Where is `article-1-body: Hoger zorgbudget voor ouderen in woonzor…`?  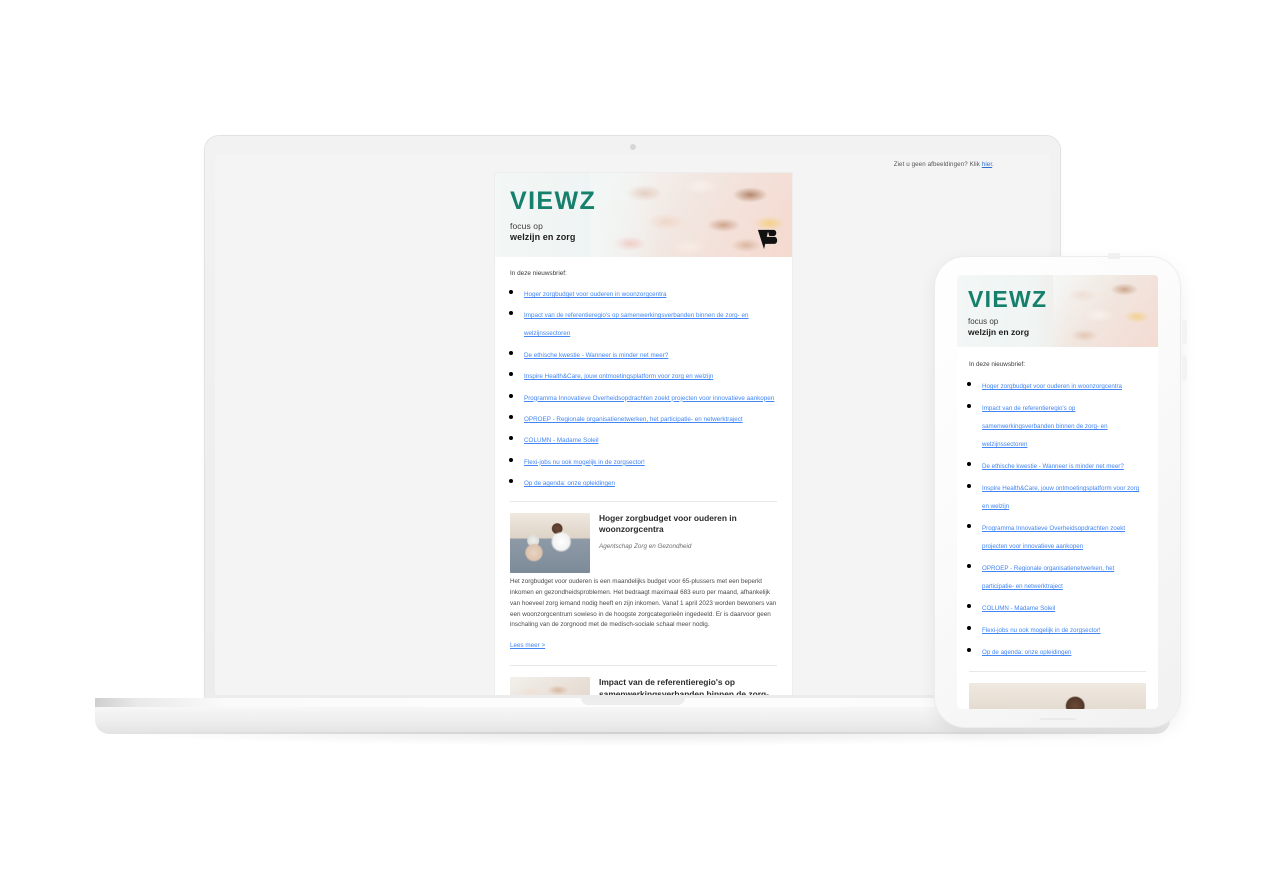 article-1-body: Hoger zorgbudget voor ouderen in woonzor… is located at coordinates (688, 543).